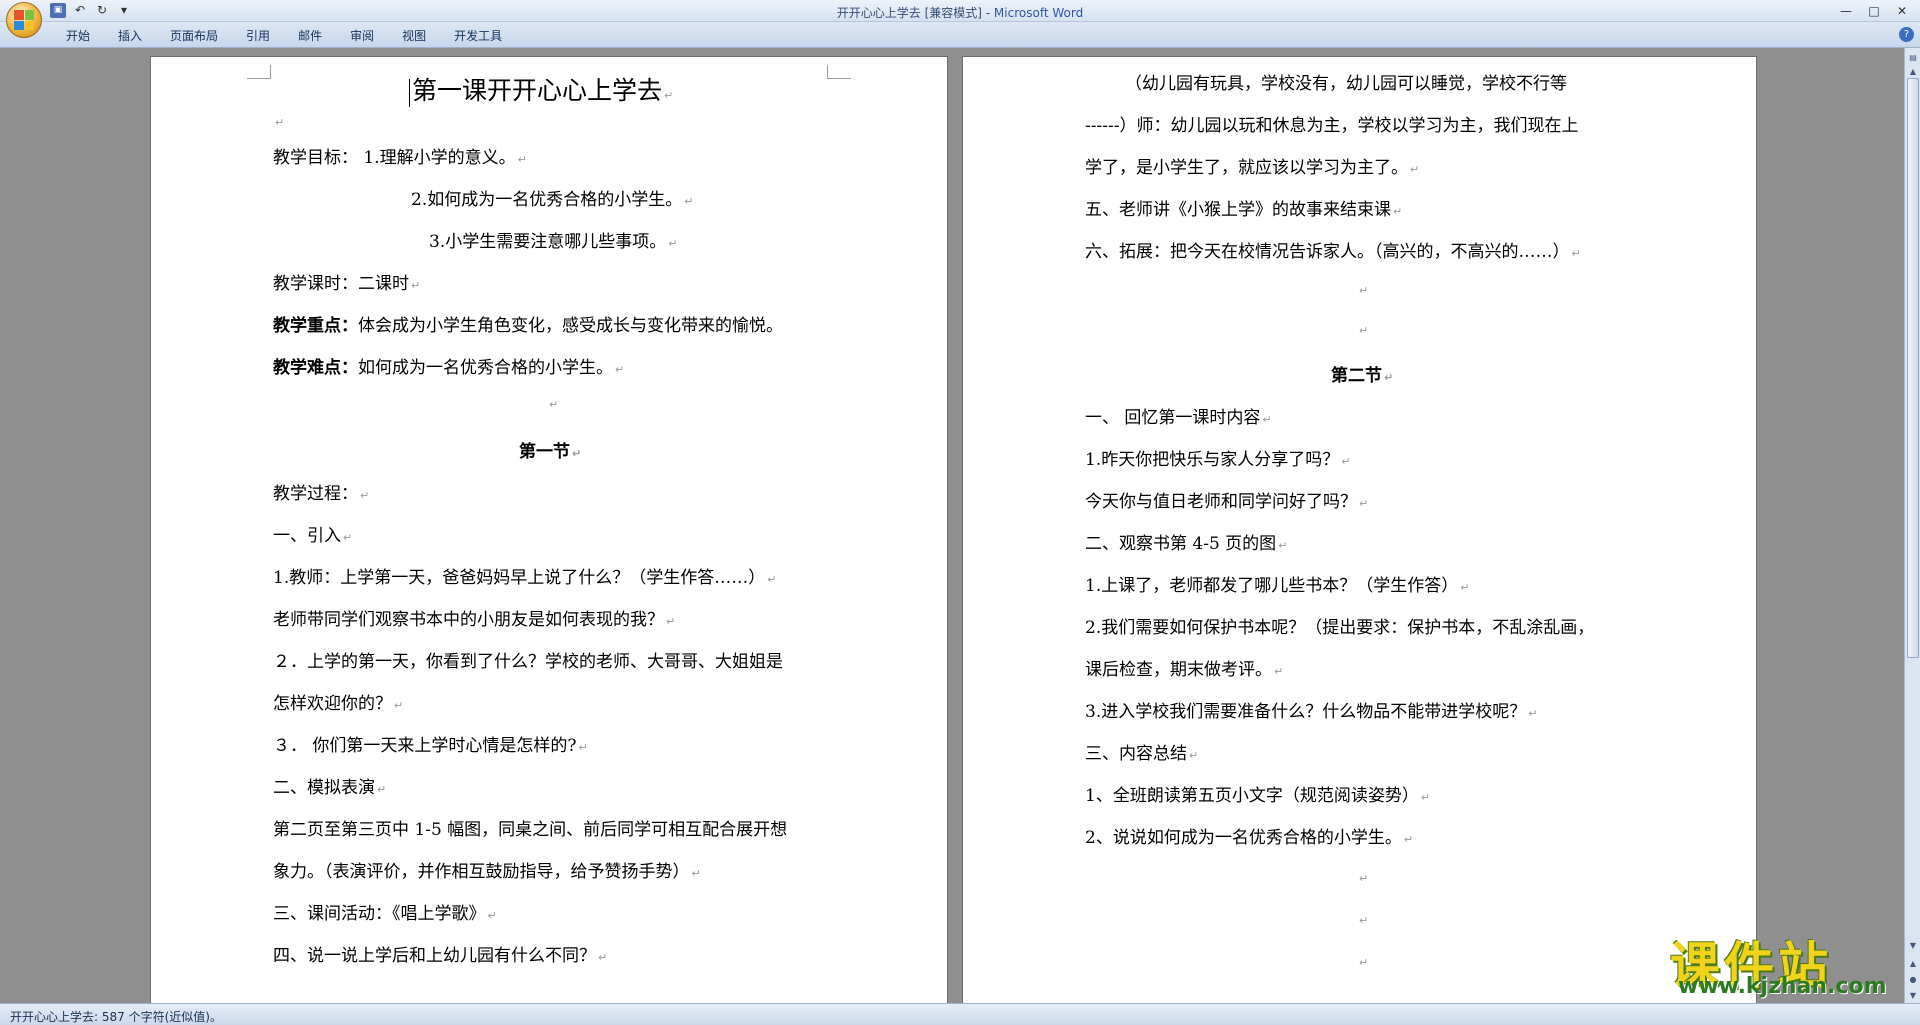  I want to click on right-line-5: 六、拓展：把今天在校情况告诉家人。（高兴的，不高兴的……） ↵, so click(1333, 252).